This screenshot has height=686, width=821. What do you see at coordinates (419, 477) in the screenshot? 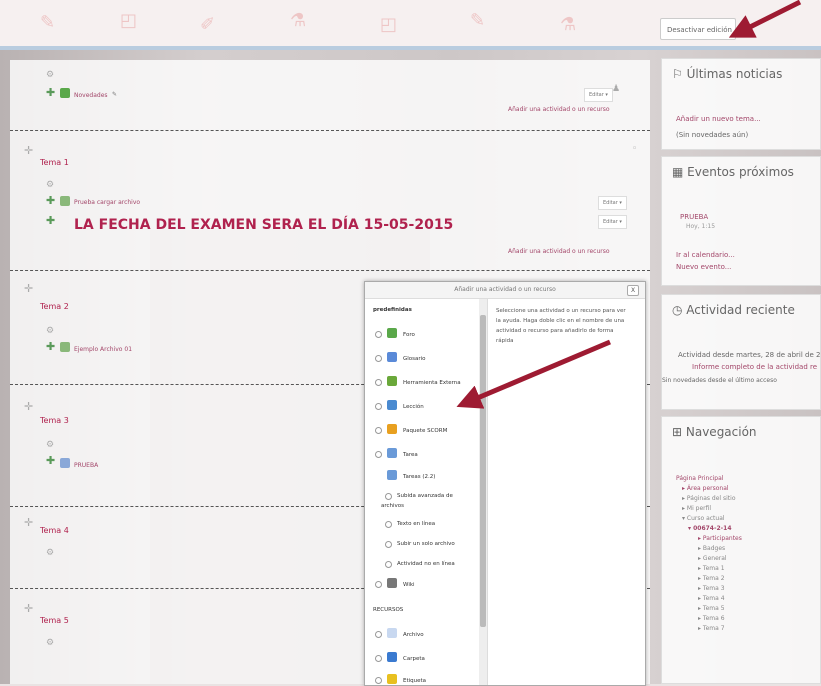
I see `option-label: Tareas (2.2)` at bounding box center [419, 477].